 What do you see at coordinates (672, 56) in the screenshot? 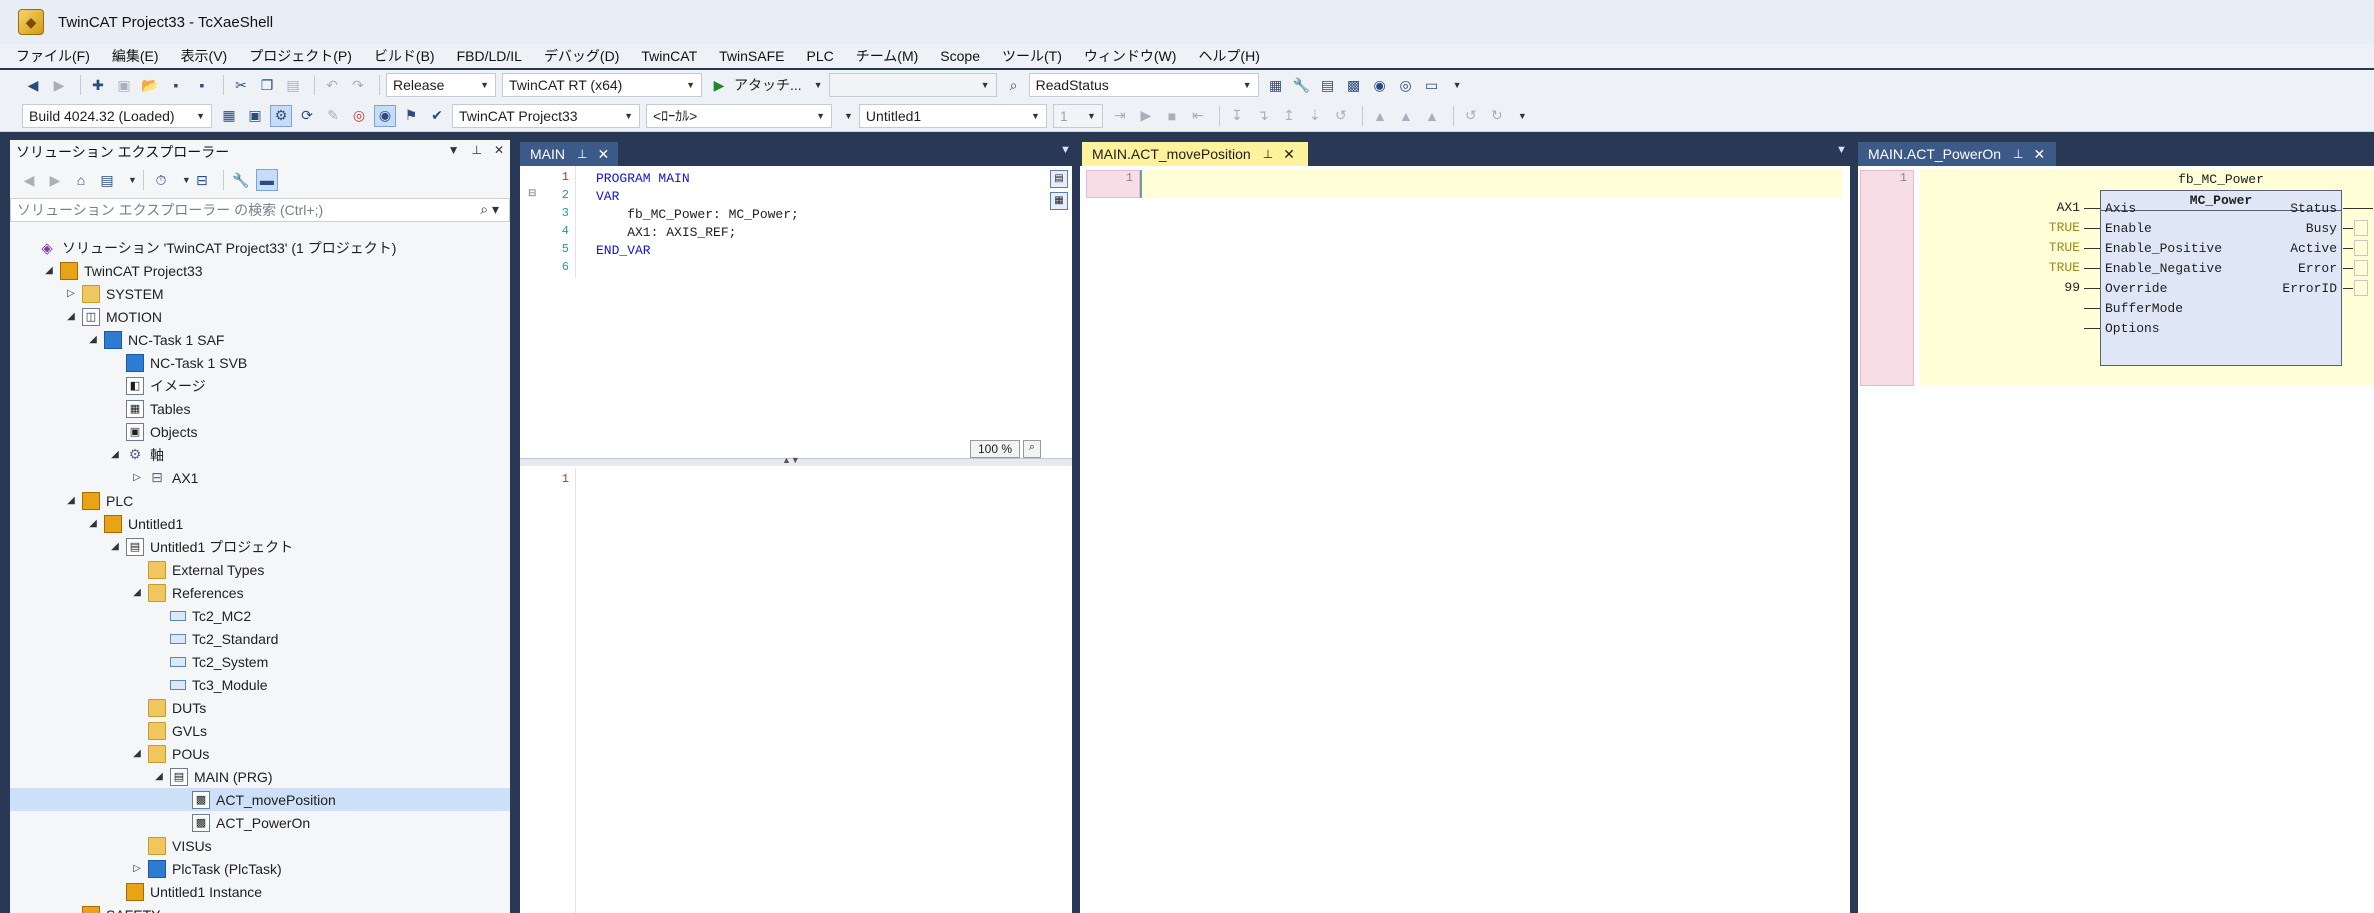
I see `menu-item: TwinCAT` at bounding box center [672, 56].